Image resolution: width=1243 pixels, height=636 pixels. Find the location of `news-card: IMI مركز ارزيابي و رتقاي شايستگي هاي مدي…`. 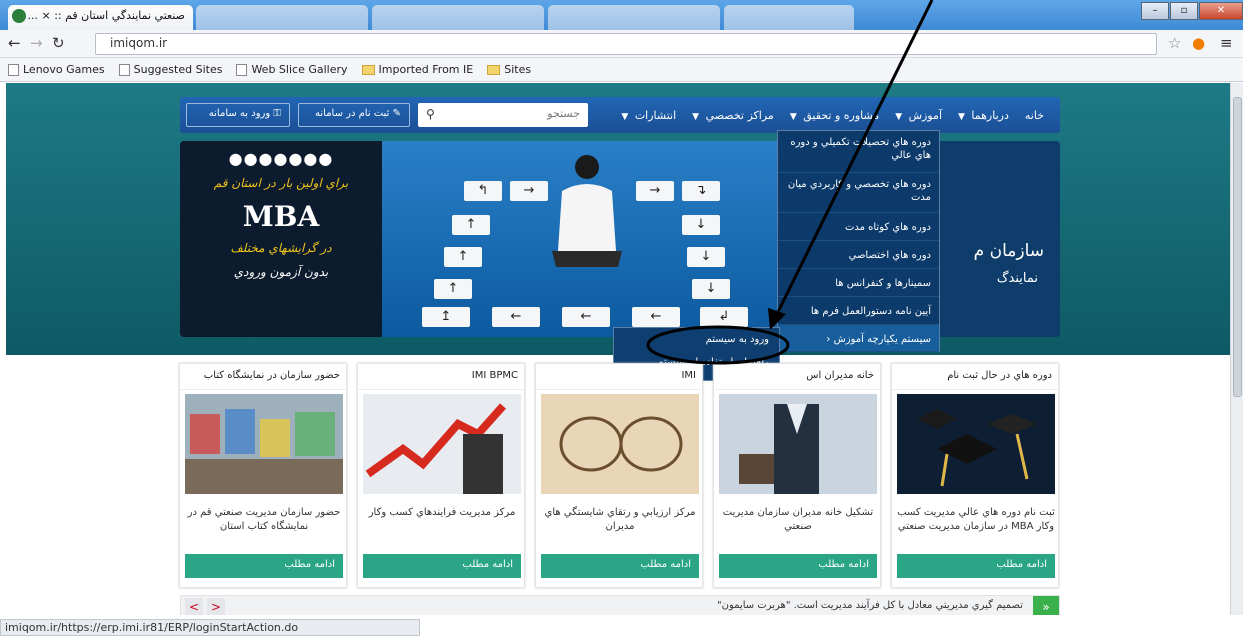

news-card: IMI مركز ارزيابي و رتقاي شايستگي هاي مدي… is located at coordinates (619, 475).